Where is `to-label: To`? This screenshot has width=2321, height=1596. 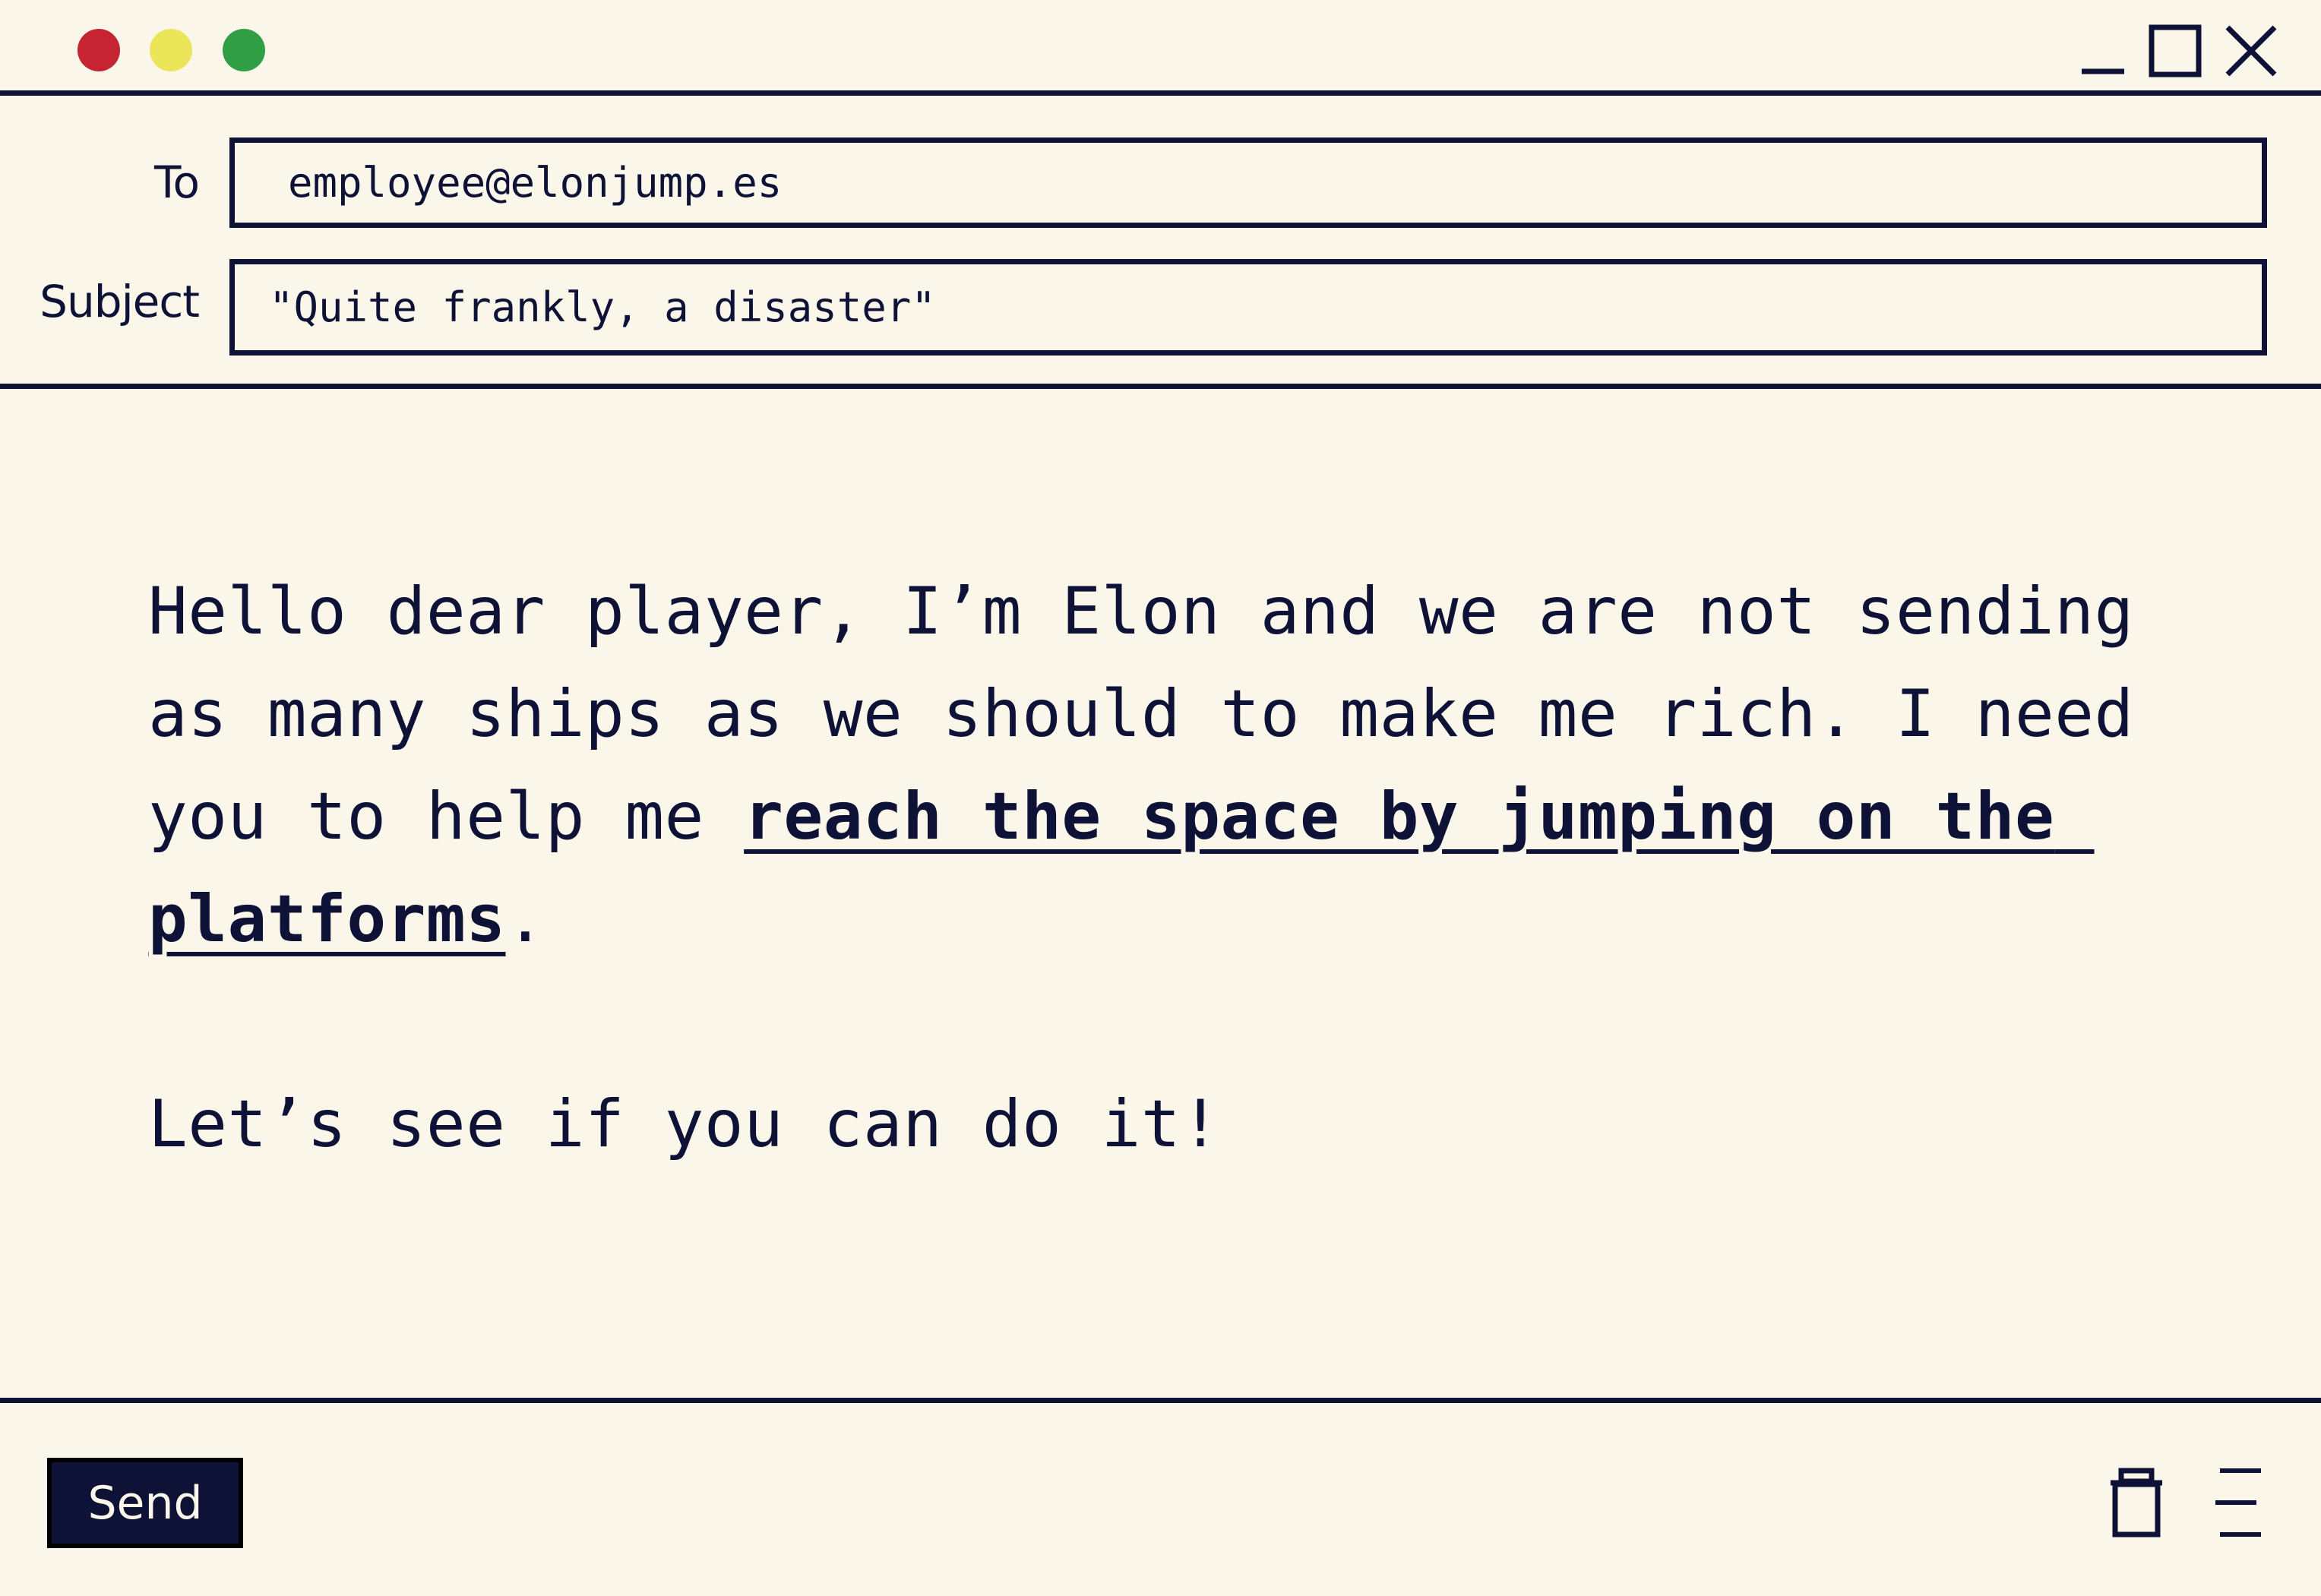 to-label: To is located at coordinates (176, 182).